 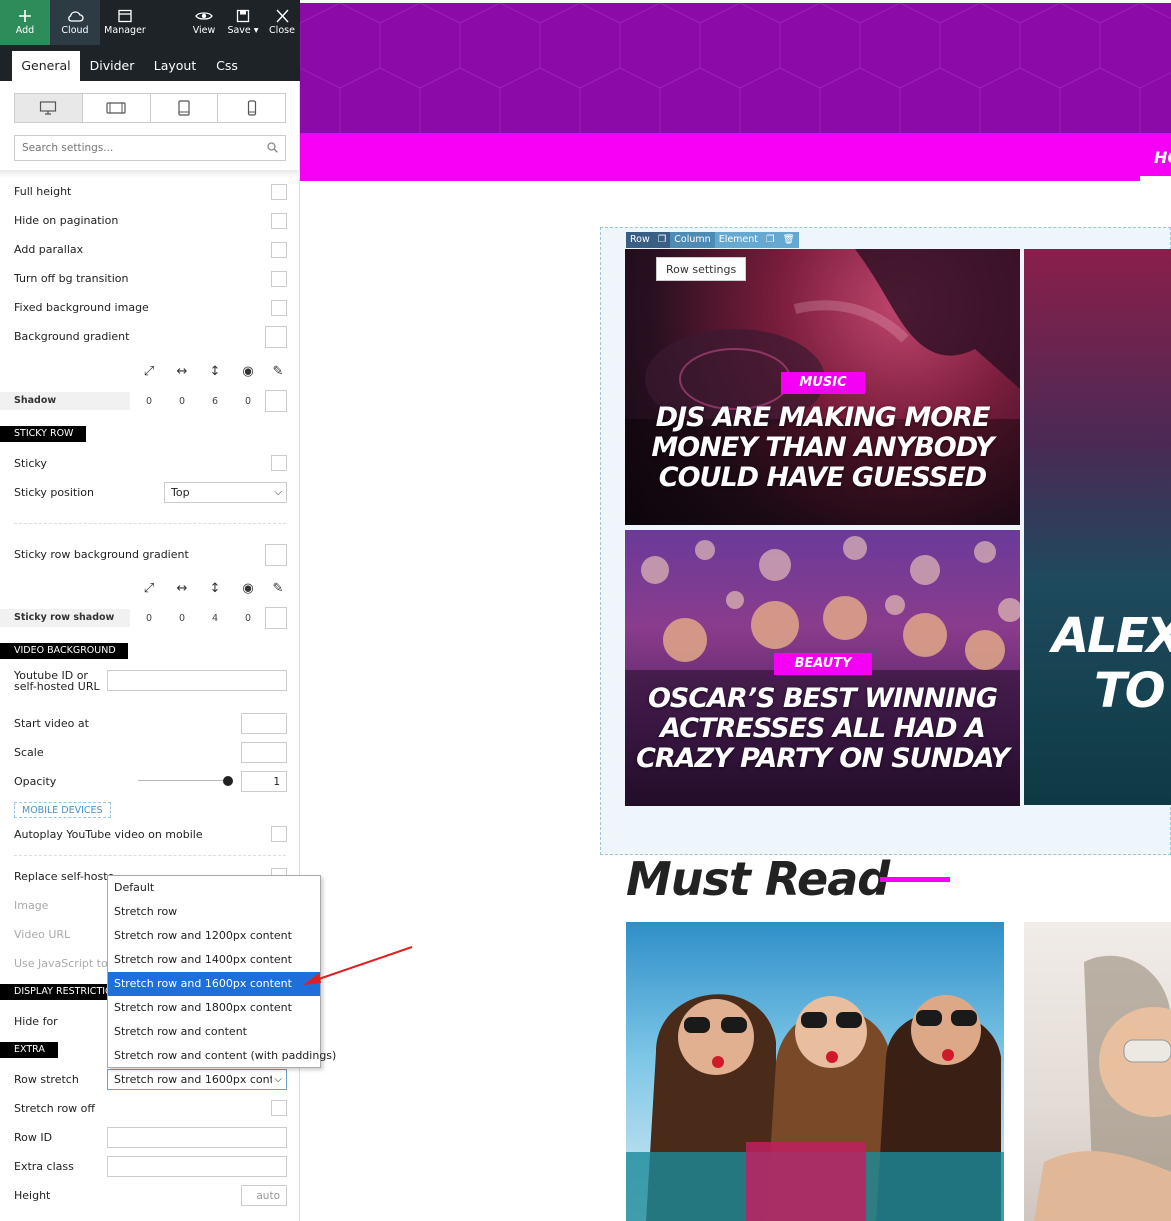 I want to click on dropdown-option: Stretch row and content, so click(x=214, y=1032).